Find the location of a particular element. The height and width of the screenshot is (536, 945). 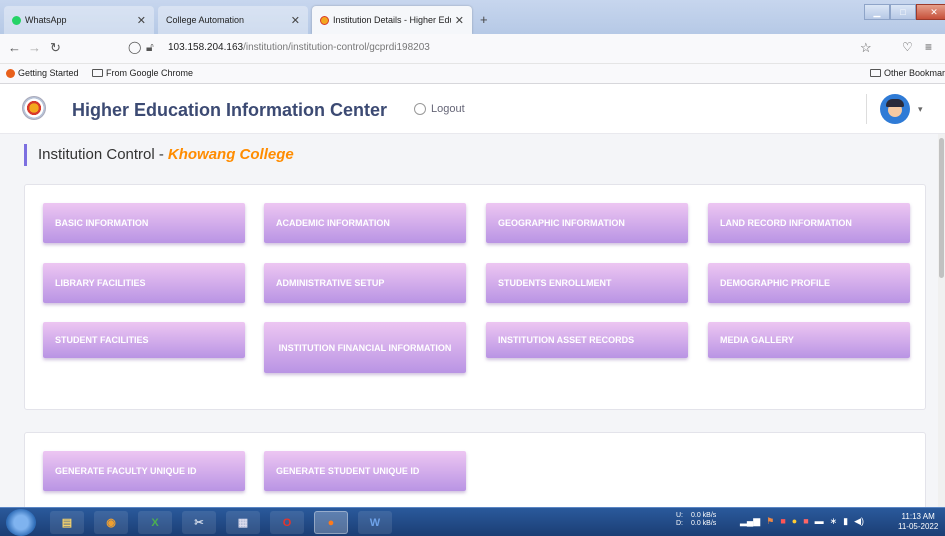

net-down-label: D: is located at coordinates (679, 523).